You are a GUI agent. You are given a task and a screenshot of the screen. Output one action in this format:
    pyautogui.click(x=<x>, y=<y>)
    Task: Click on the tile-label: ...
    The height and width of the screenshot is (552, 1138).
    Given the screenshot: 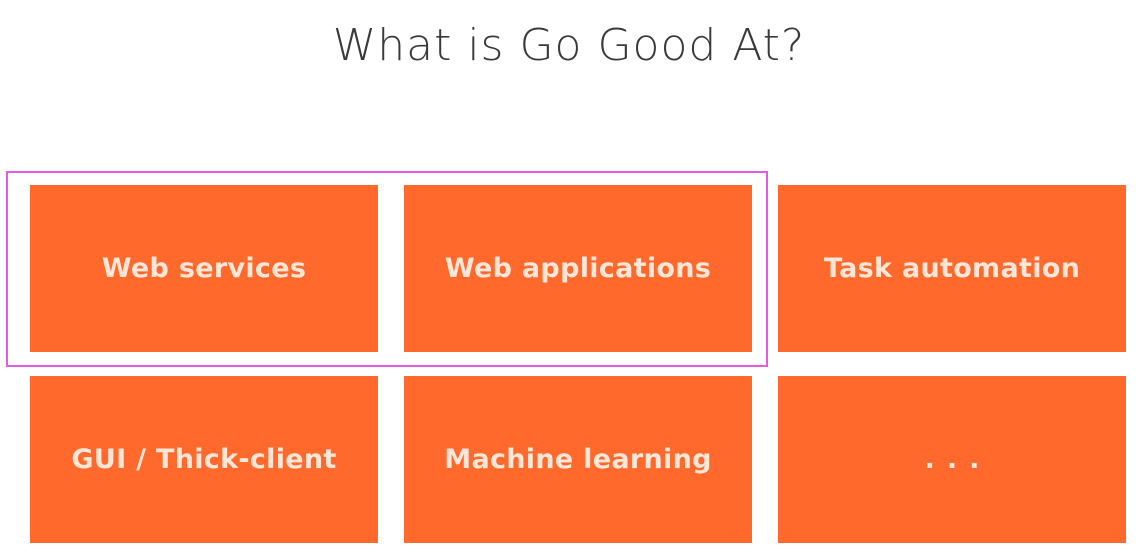 What is the action you would take?
    pyautogui.click(x=958, y=459)
    